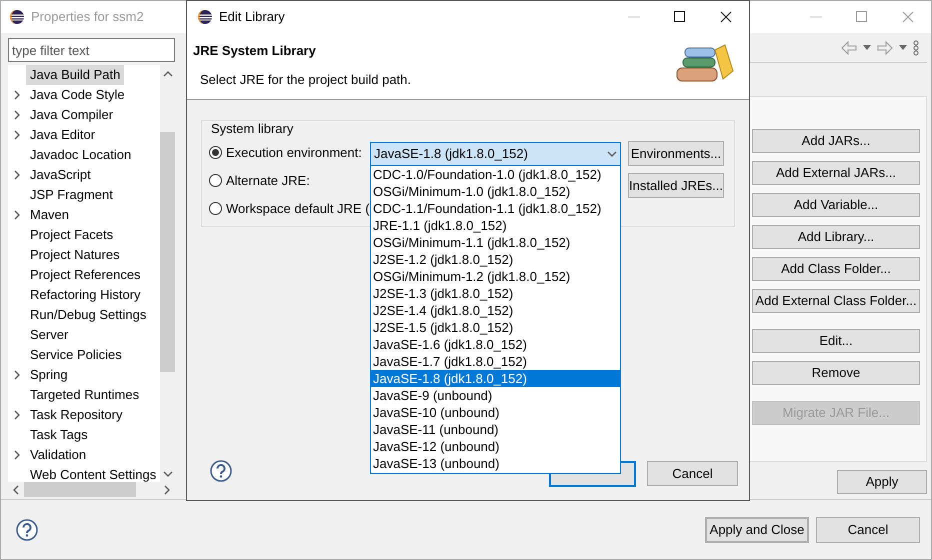  What do you see at coordinates (495, 344) in the screenshot?
I see `dropdown-option: JavaSE-1.6 (jdk1.8.0_152)` at bounding box center [495, 344].